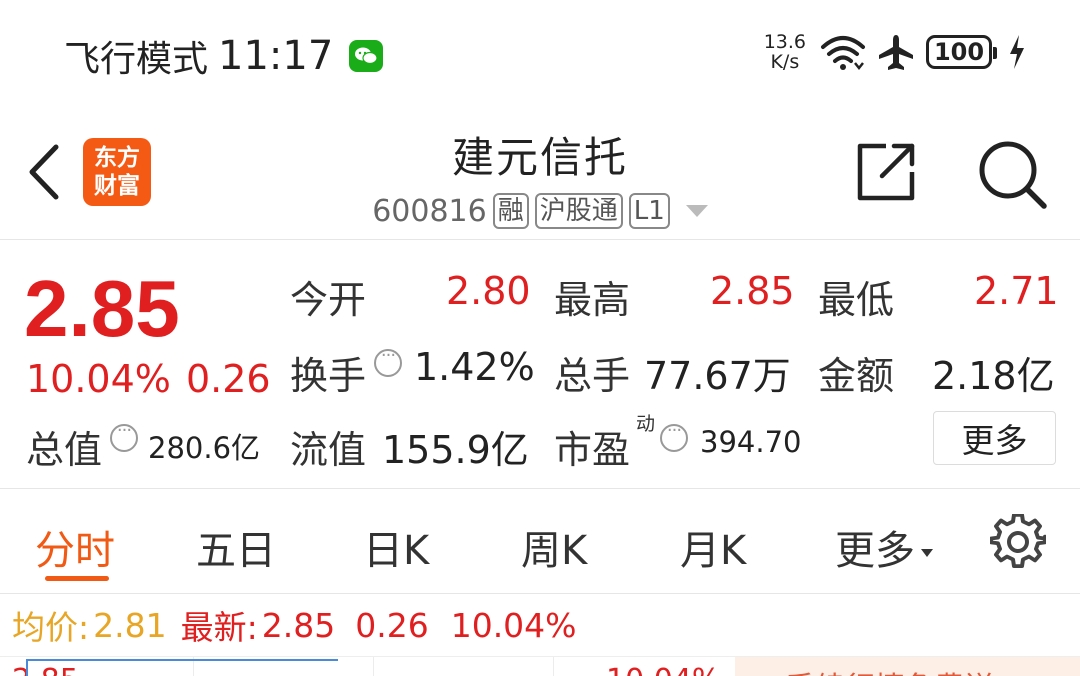 The height and width of the screenshot is (676, 1080). I want to click on open-label: 今开, so click(328, 300).